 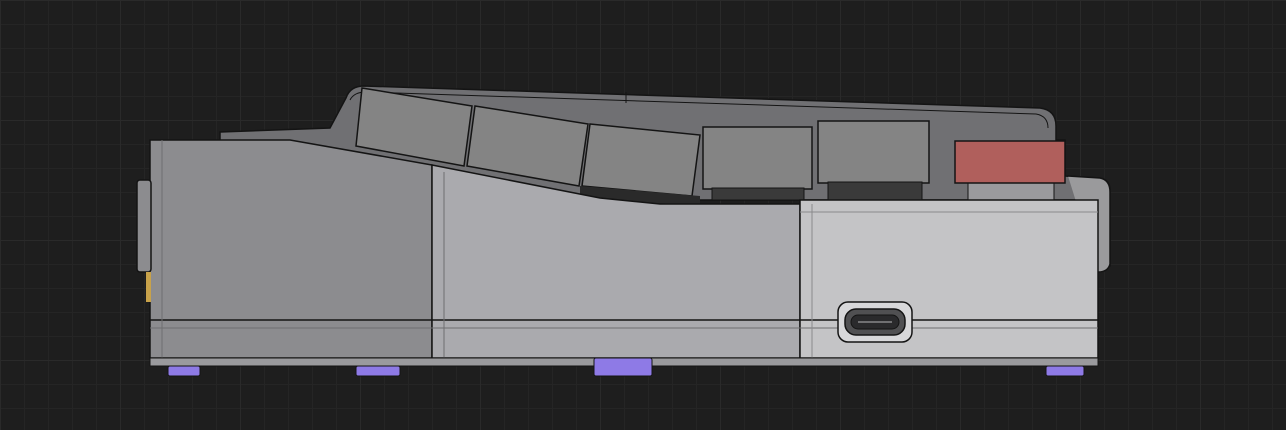 I want to click on left-bumper, so click(x=144, y=226).